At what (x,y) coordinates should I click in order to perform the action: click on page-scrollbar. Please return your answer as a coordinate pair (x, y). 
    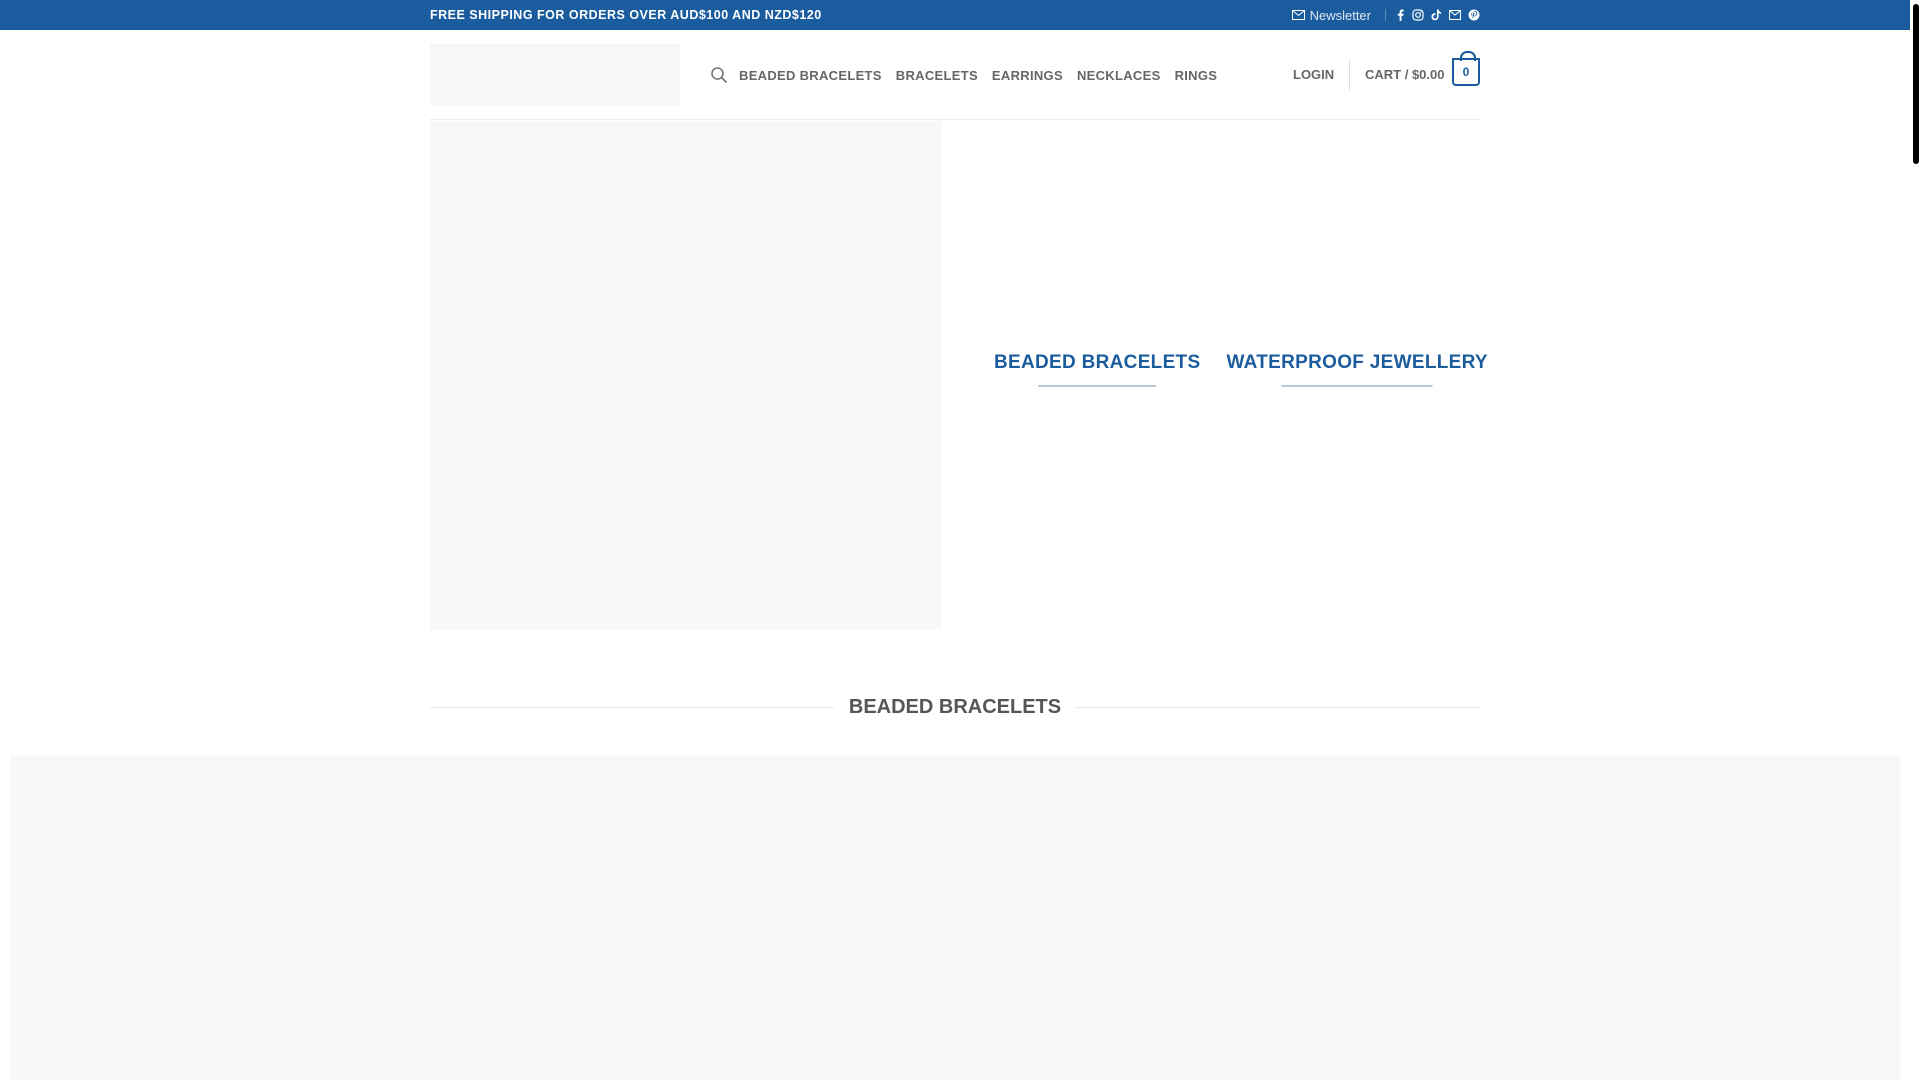
    Looking at the image, I should click on (1915, 540).